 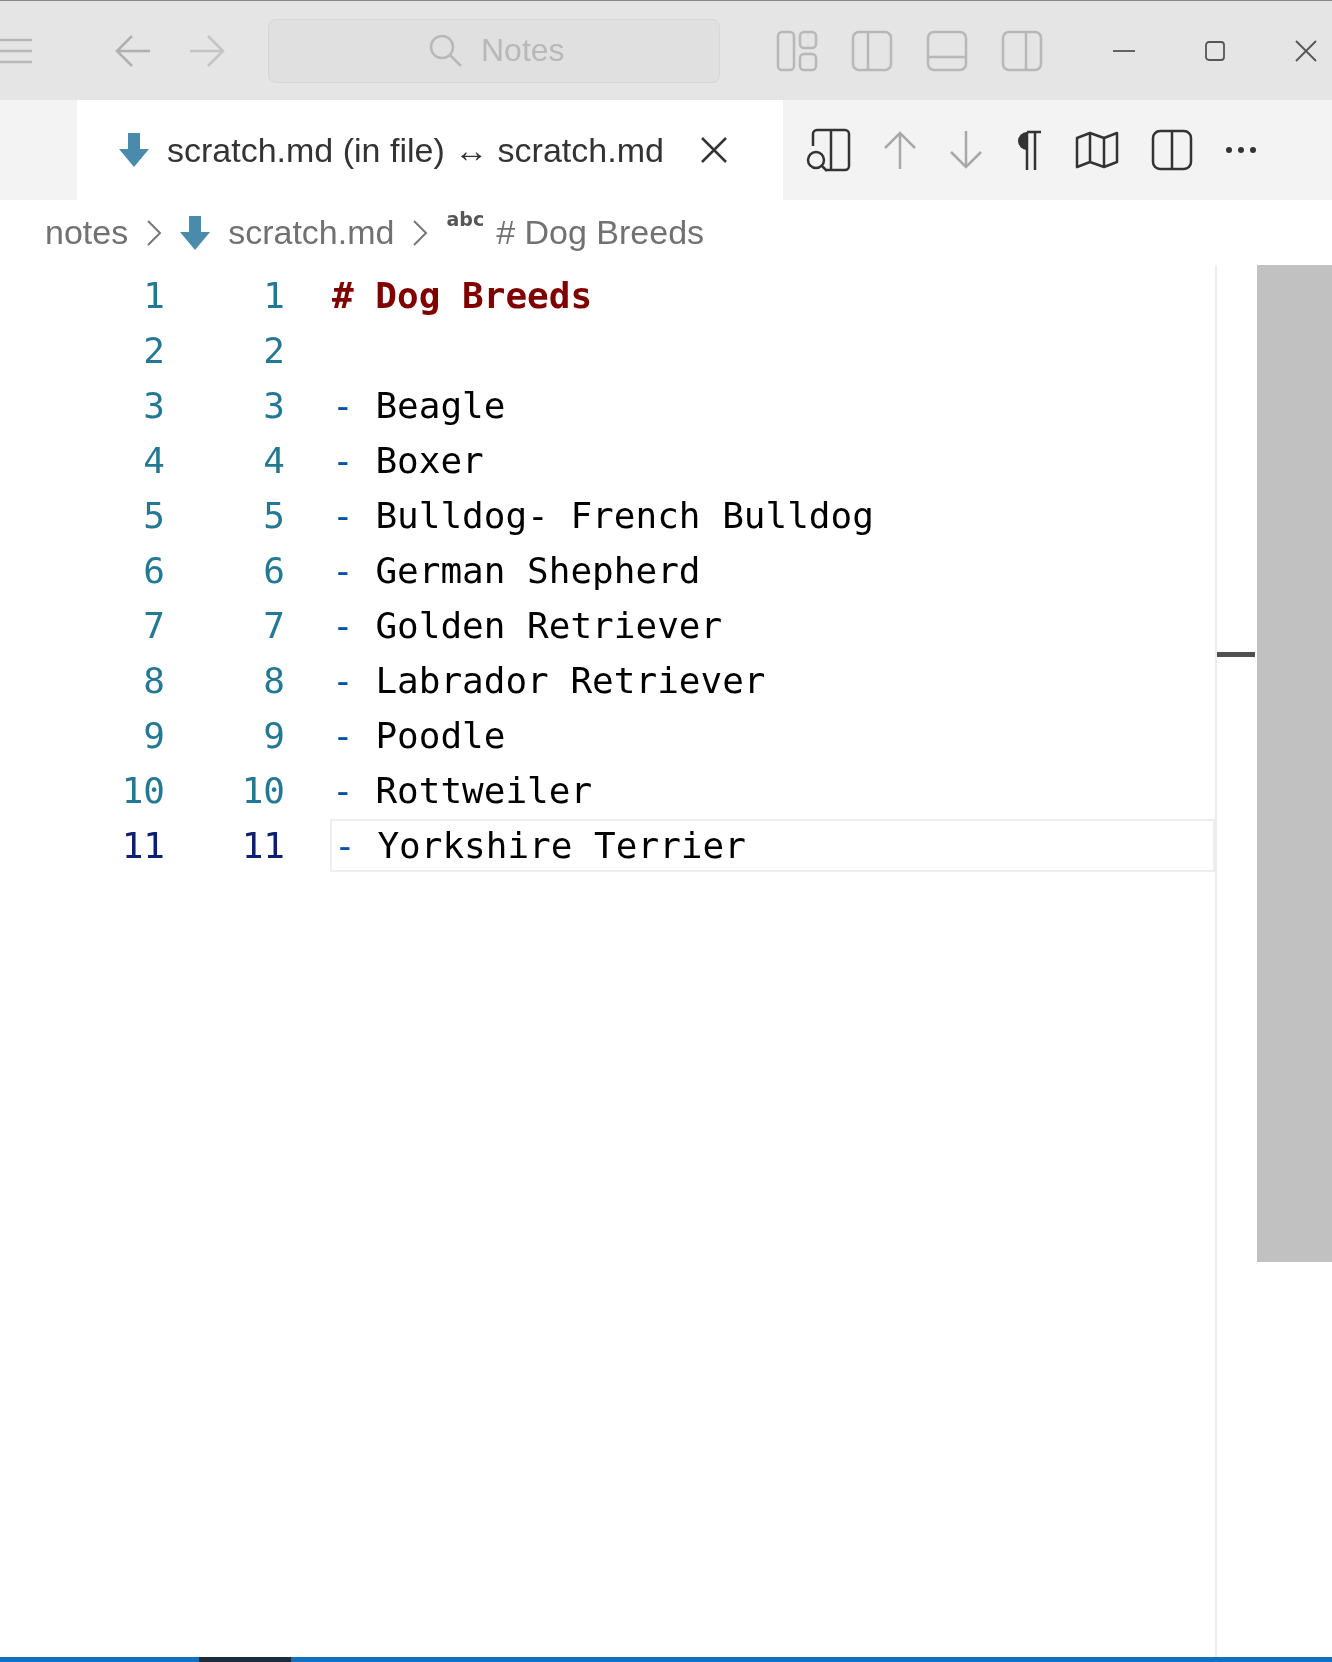 I want to click on search-icon, so click(x=446, y=50).